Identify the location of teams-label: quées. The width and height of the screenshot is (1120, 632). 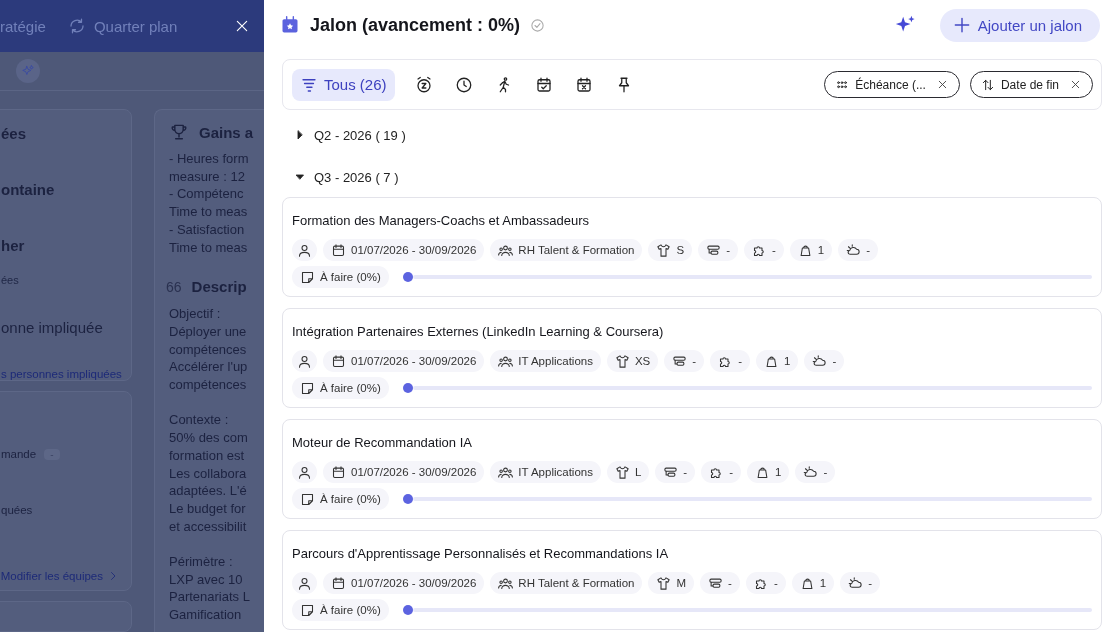
(17, 510).